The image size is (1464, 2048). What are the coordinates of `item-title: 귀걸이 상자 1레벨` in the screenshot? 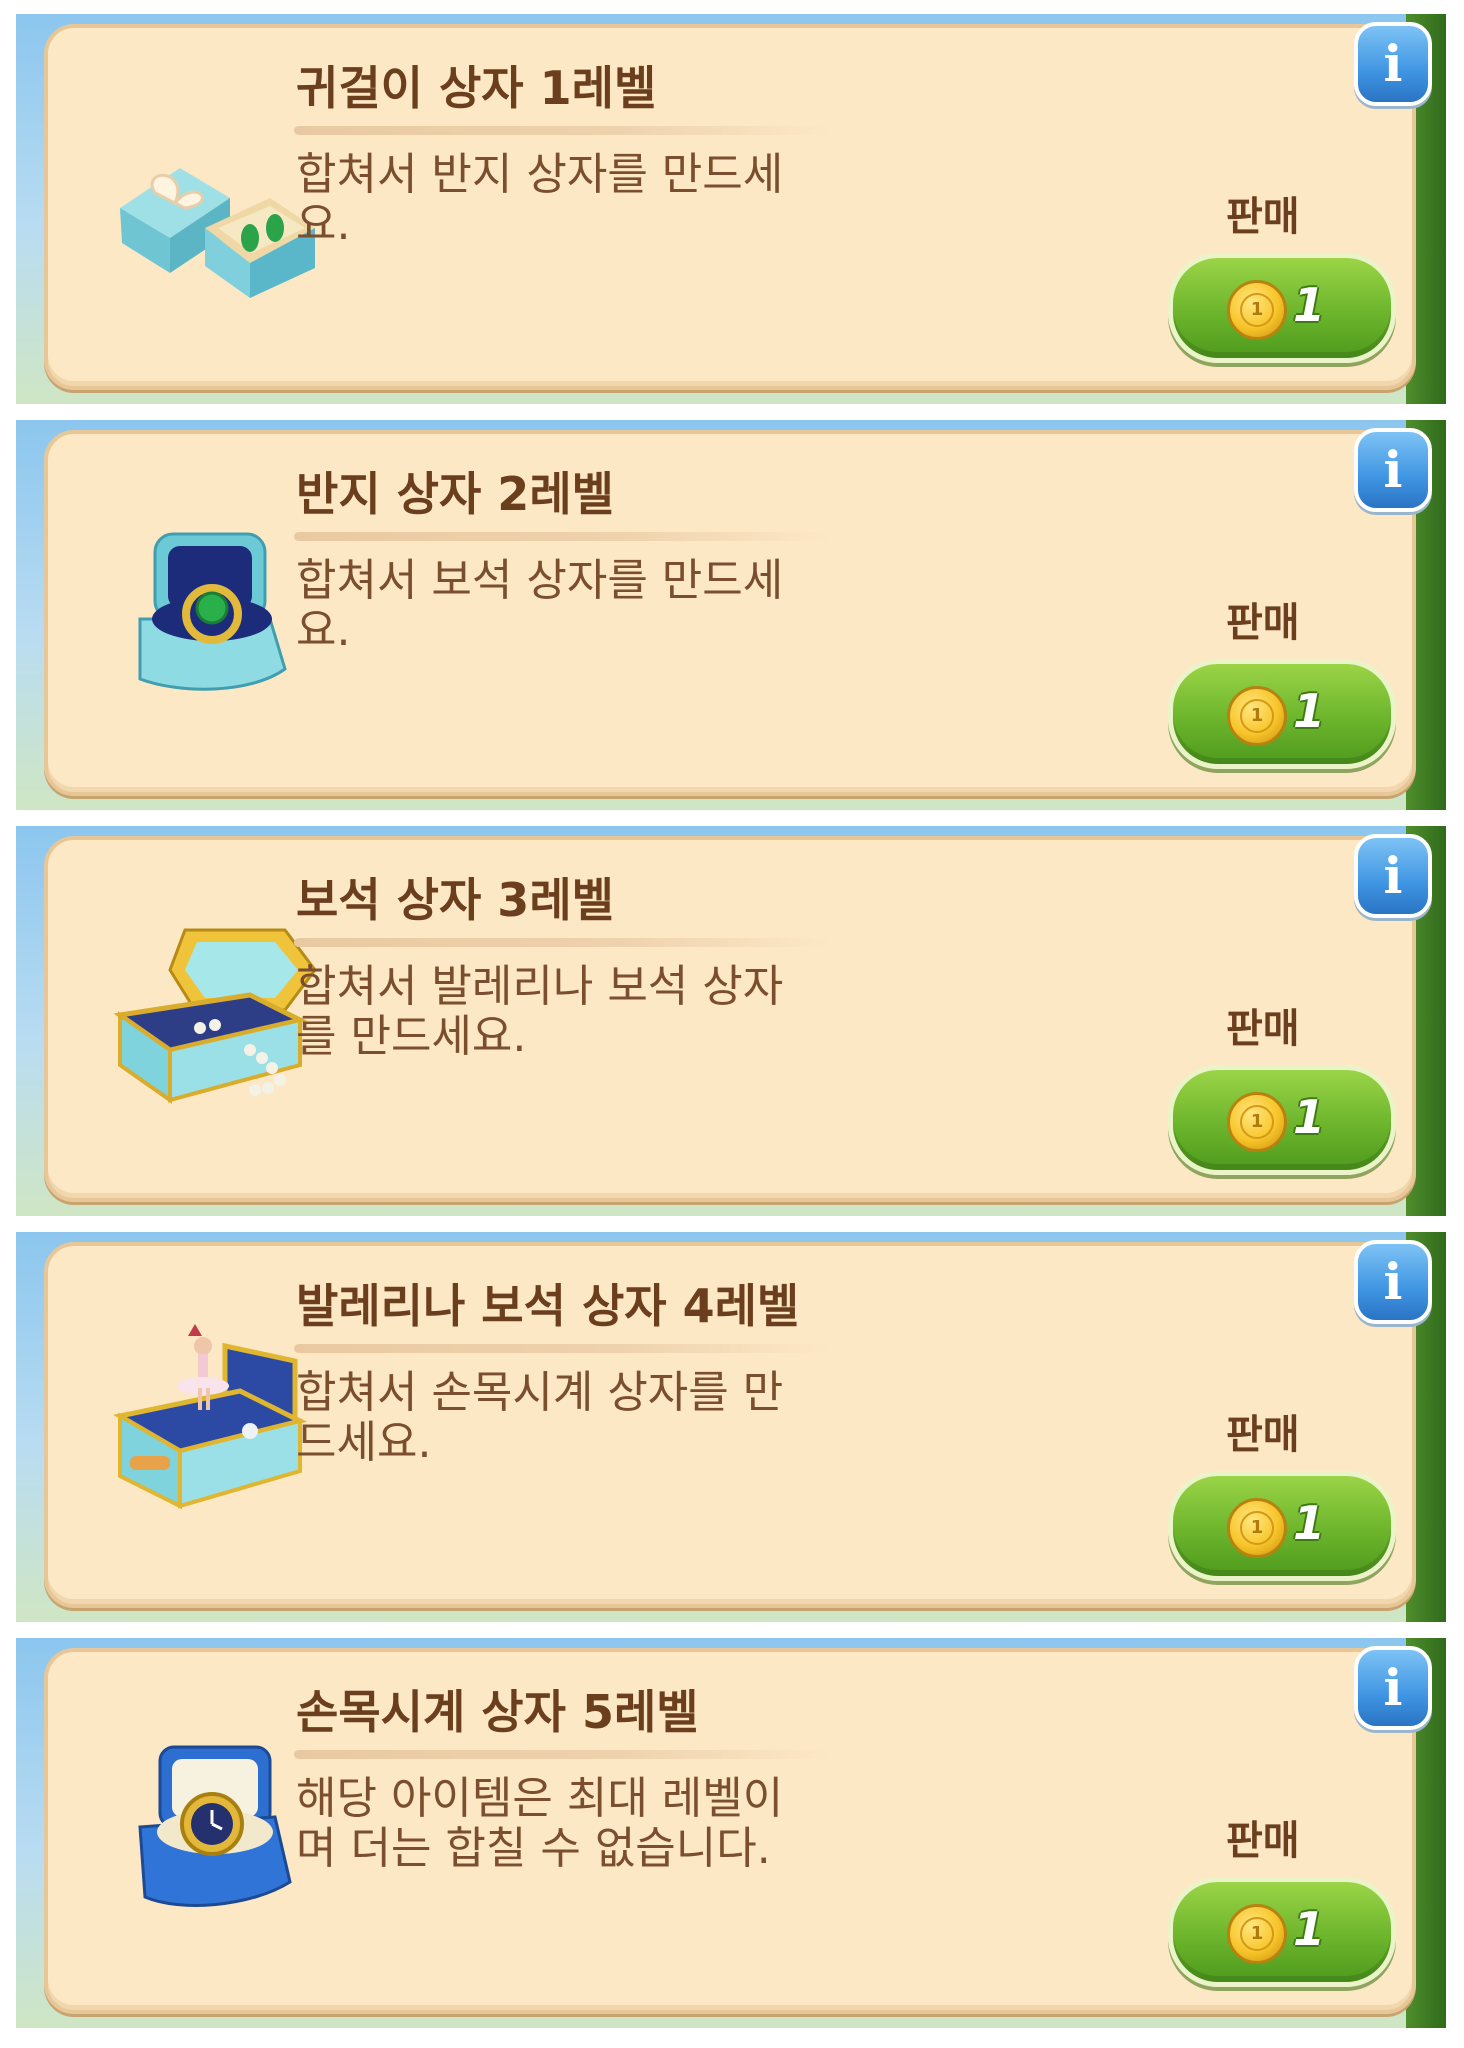 It's located at (476, 88).